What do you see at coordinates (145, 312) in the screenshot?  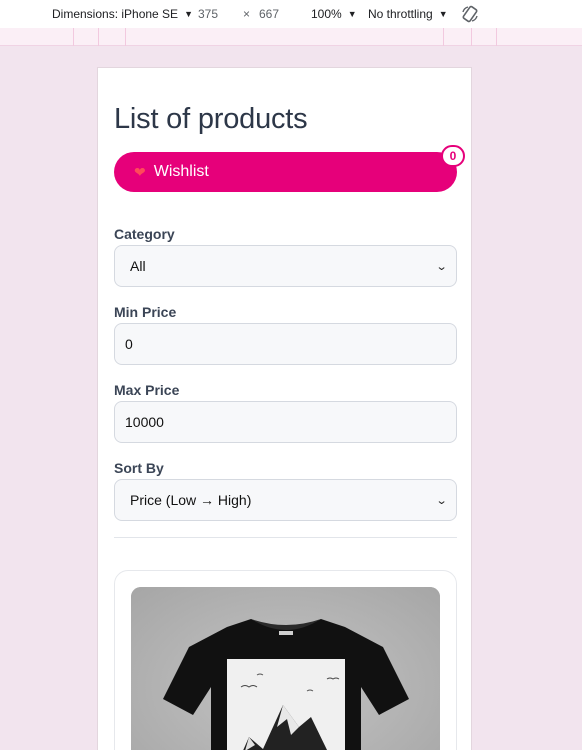 I see `min-price-label: Min Price` at bounding box center [145, 312].